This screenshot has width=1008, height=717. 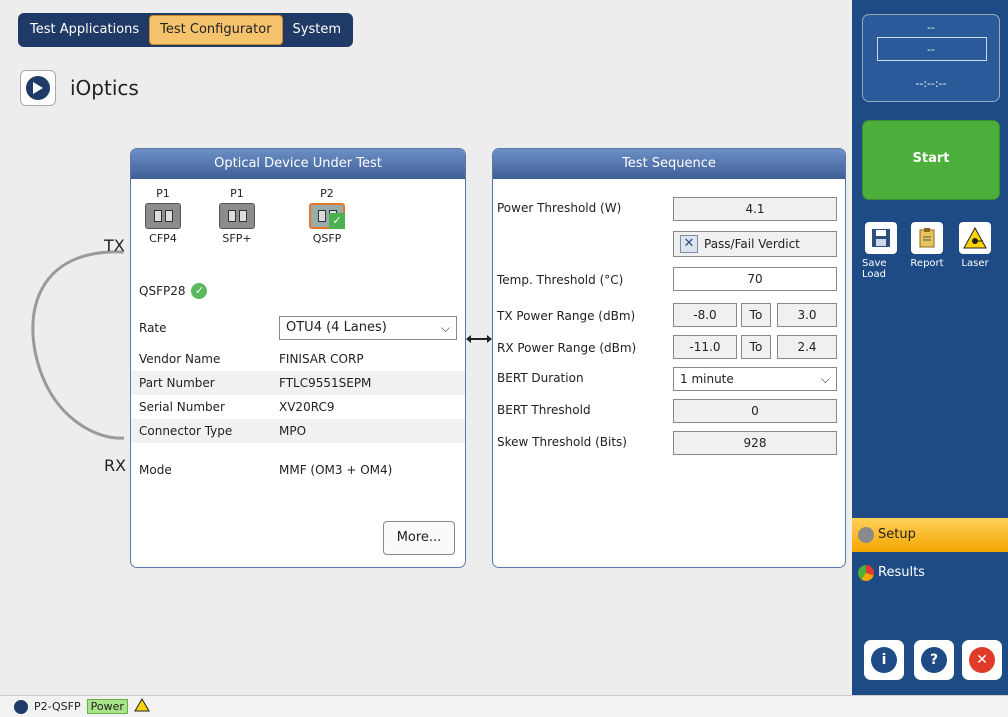 I want to click on temp-threshold-field: 70, so click(x=755, y=279).